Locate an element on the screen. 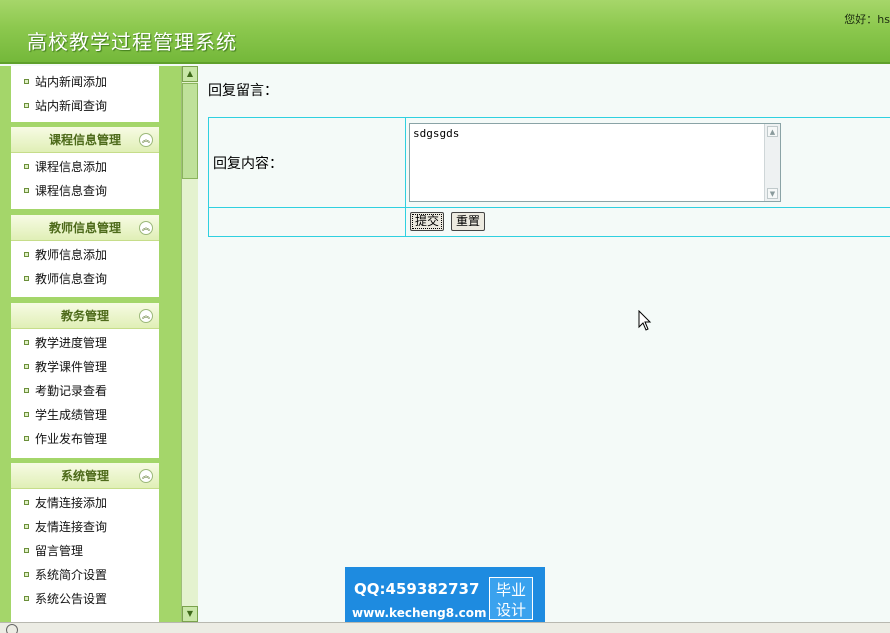 Image resolution: width=890 pixels, height=633 pixels. reply-text: sdgsgds is located at coordinates (436, 133).